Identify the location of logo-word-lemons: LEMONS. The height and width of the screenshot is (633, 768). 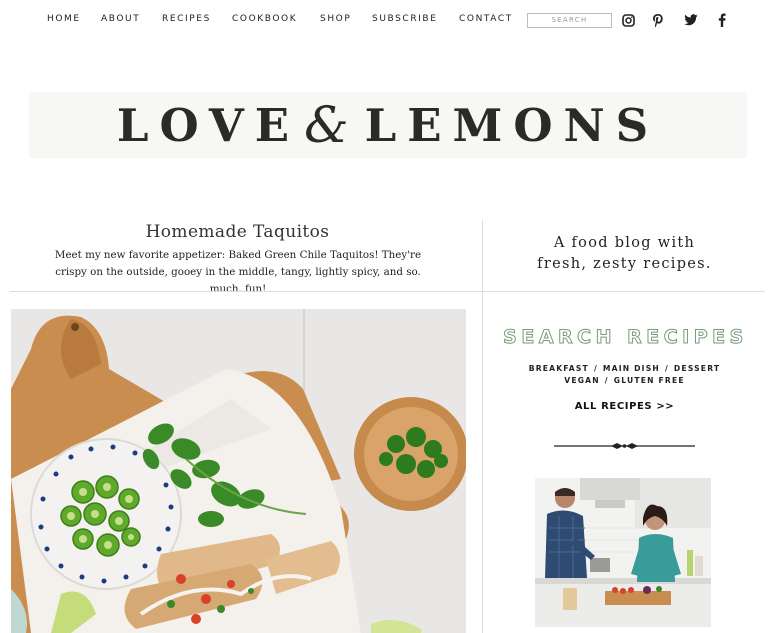
(512, 125).